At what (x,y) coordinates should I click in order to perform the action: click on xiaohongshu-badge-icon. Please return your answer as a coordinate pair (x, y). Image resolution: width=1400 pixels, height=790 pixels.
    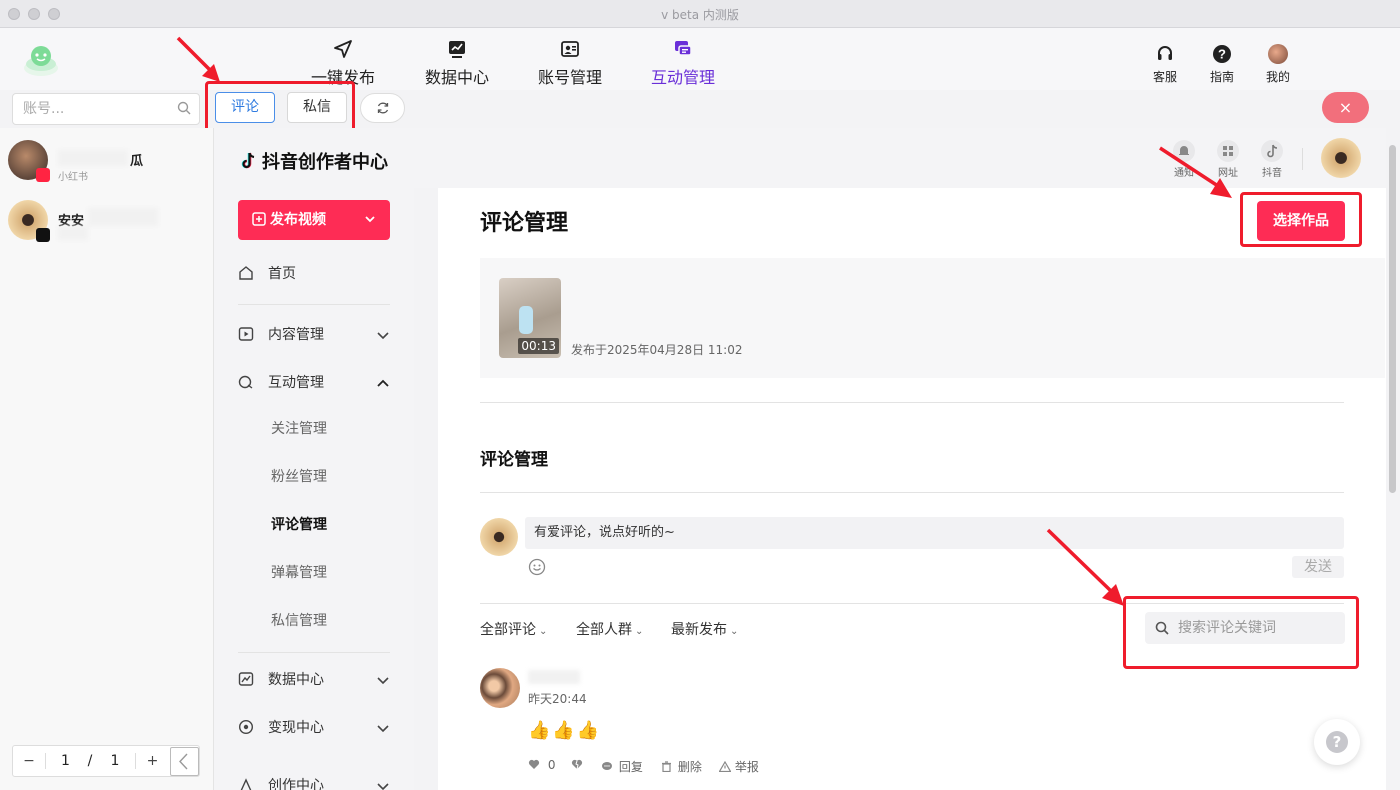
    Looking at the image, I should click on (43, 175).